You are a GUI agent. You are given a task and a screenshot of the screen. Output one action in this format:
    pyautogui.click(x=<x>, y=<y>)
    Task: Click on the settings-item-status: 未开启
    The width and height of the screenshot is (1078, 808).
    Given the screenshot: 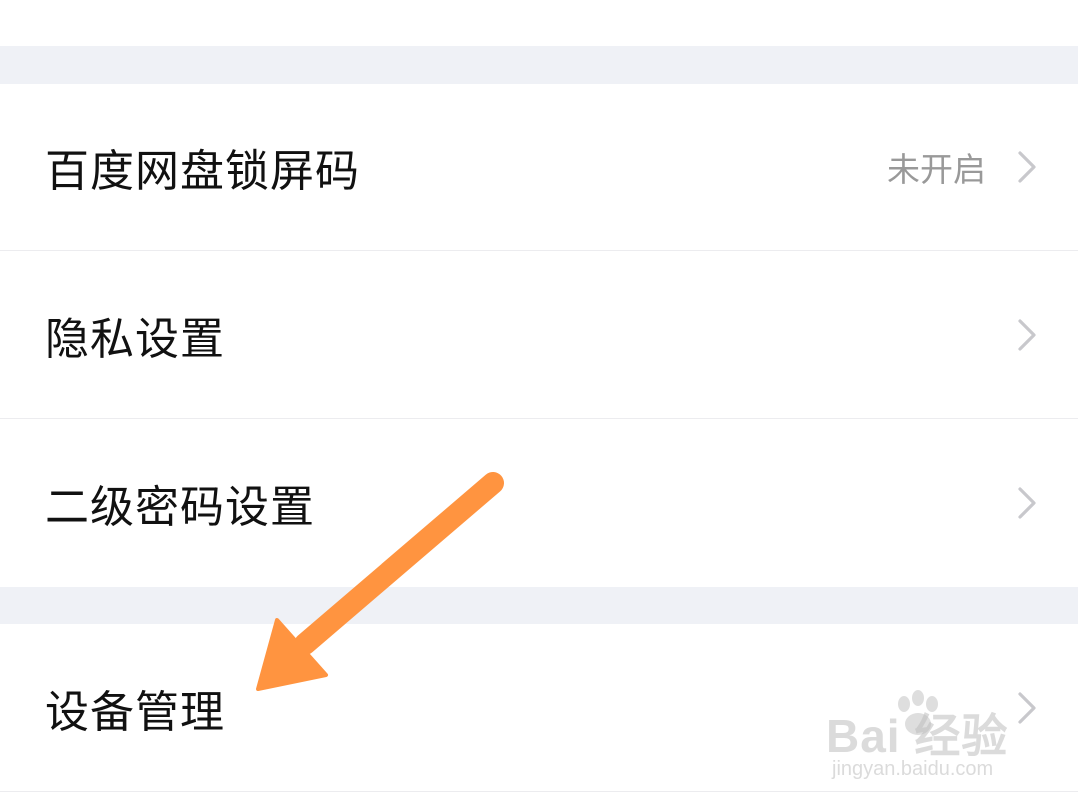 What is the action you would take?
    pyautogui.click(x=936, y=169)
    